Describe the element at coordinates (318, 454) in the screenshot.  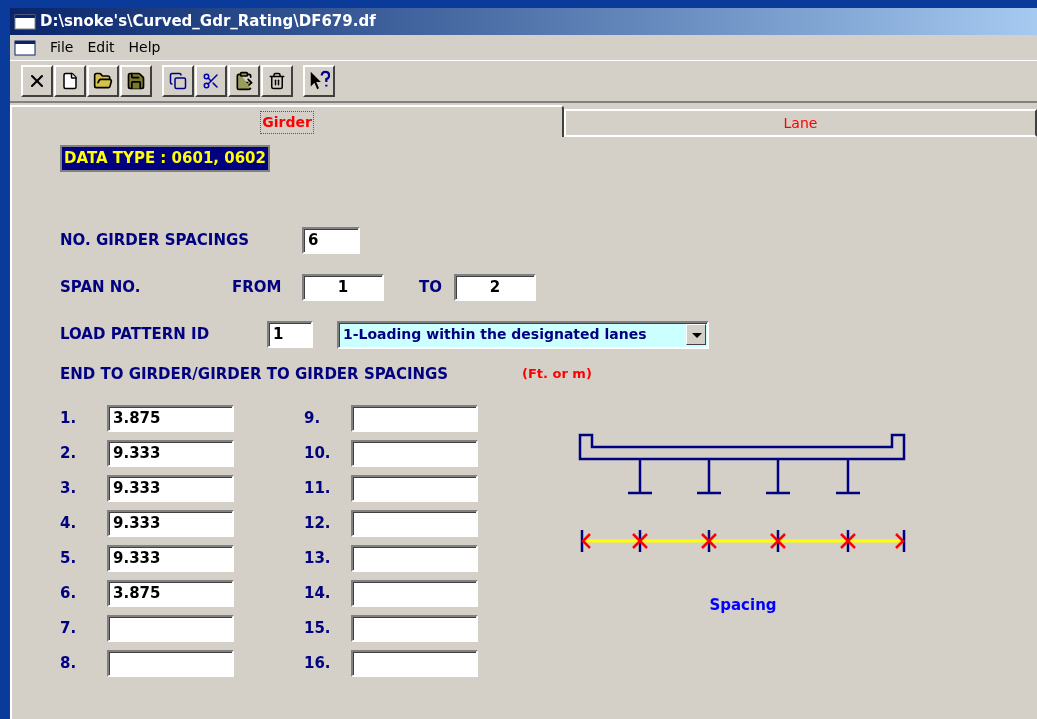
I see `spacing-number: 10.` at that location.